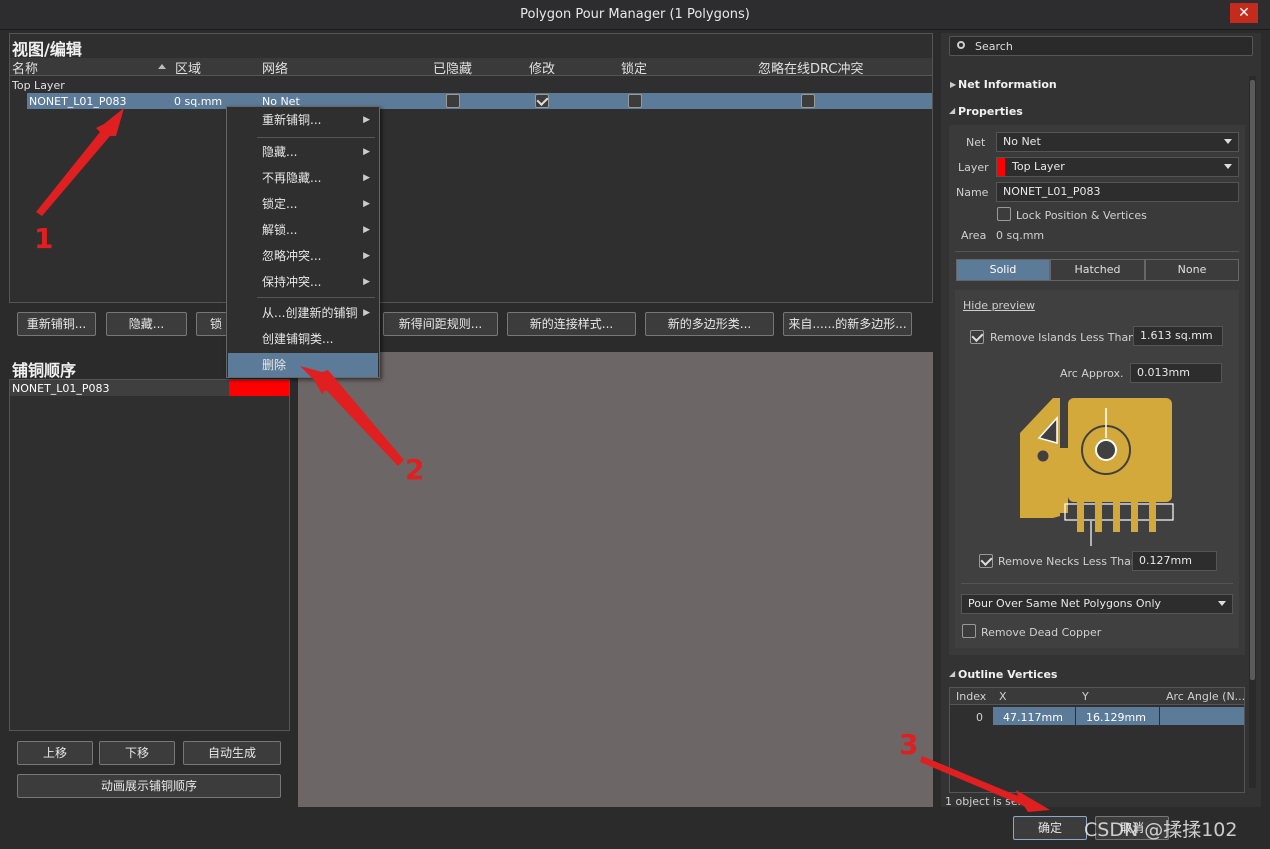 Image resolution: width=1270 pixels, height=849 pixels. I want to click on fill-mode-solid: Solid, so click(1003, 270).